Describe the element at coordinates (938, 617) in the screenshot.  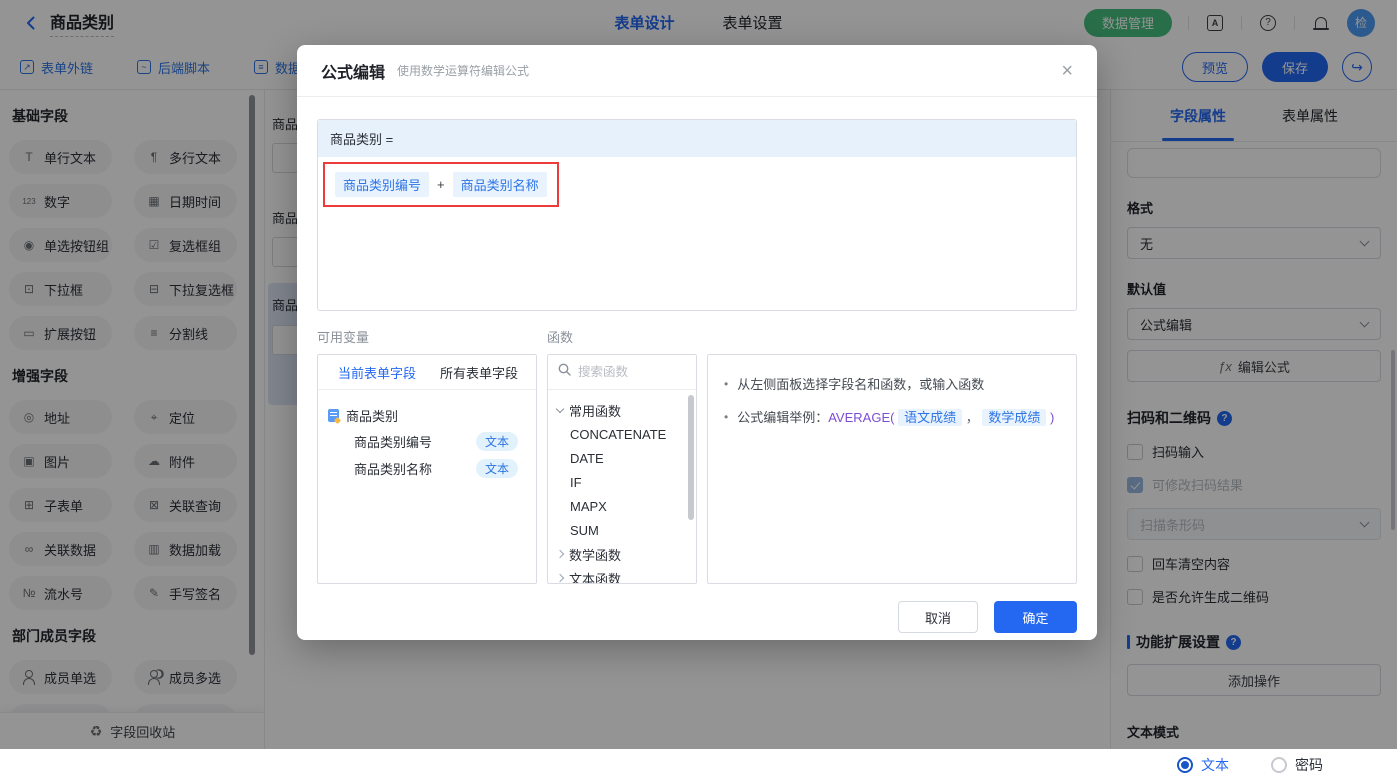
I see `cancel-button: 取消` at that location.